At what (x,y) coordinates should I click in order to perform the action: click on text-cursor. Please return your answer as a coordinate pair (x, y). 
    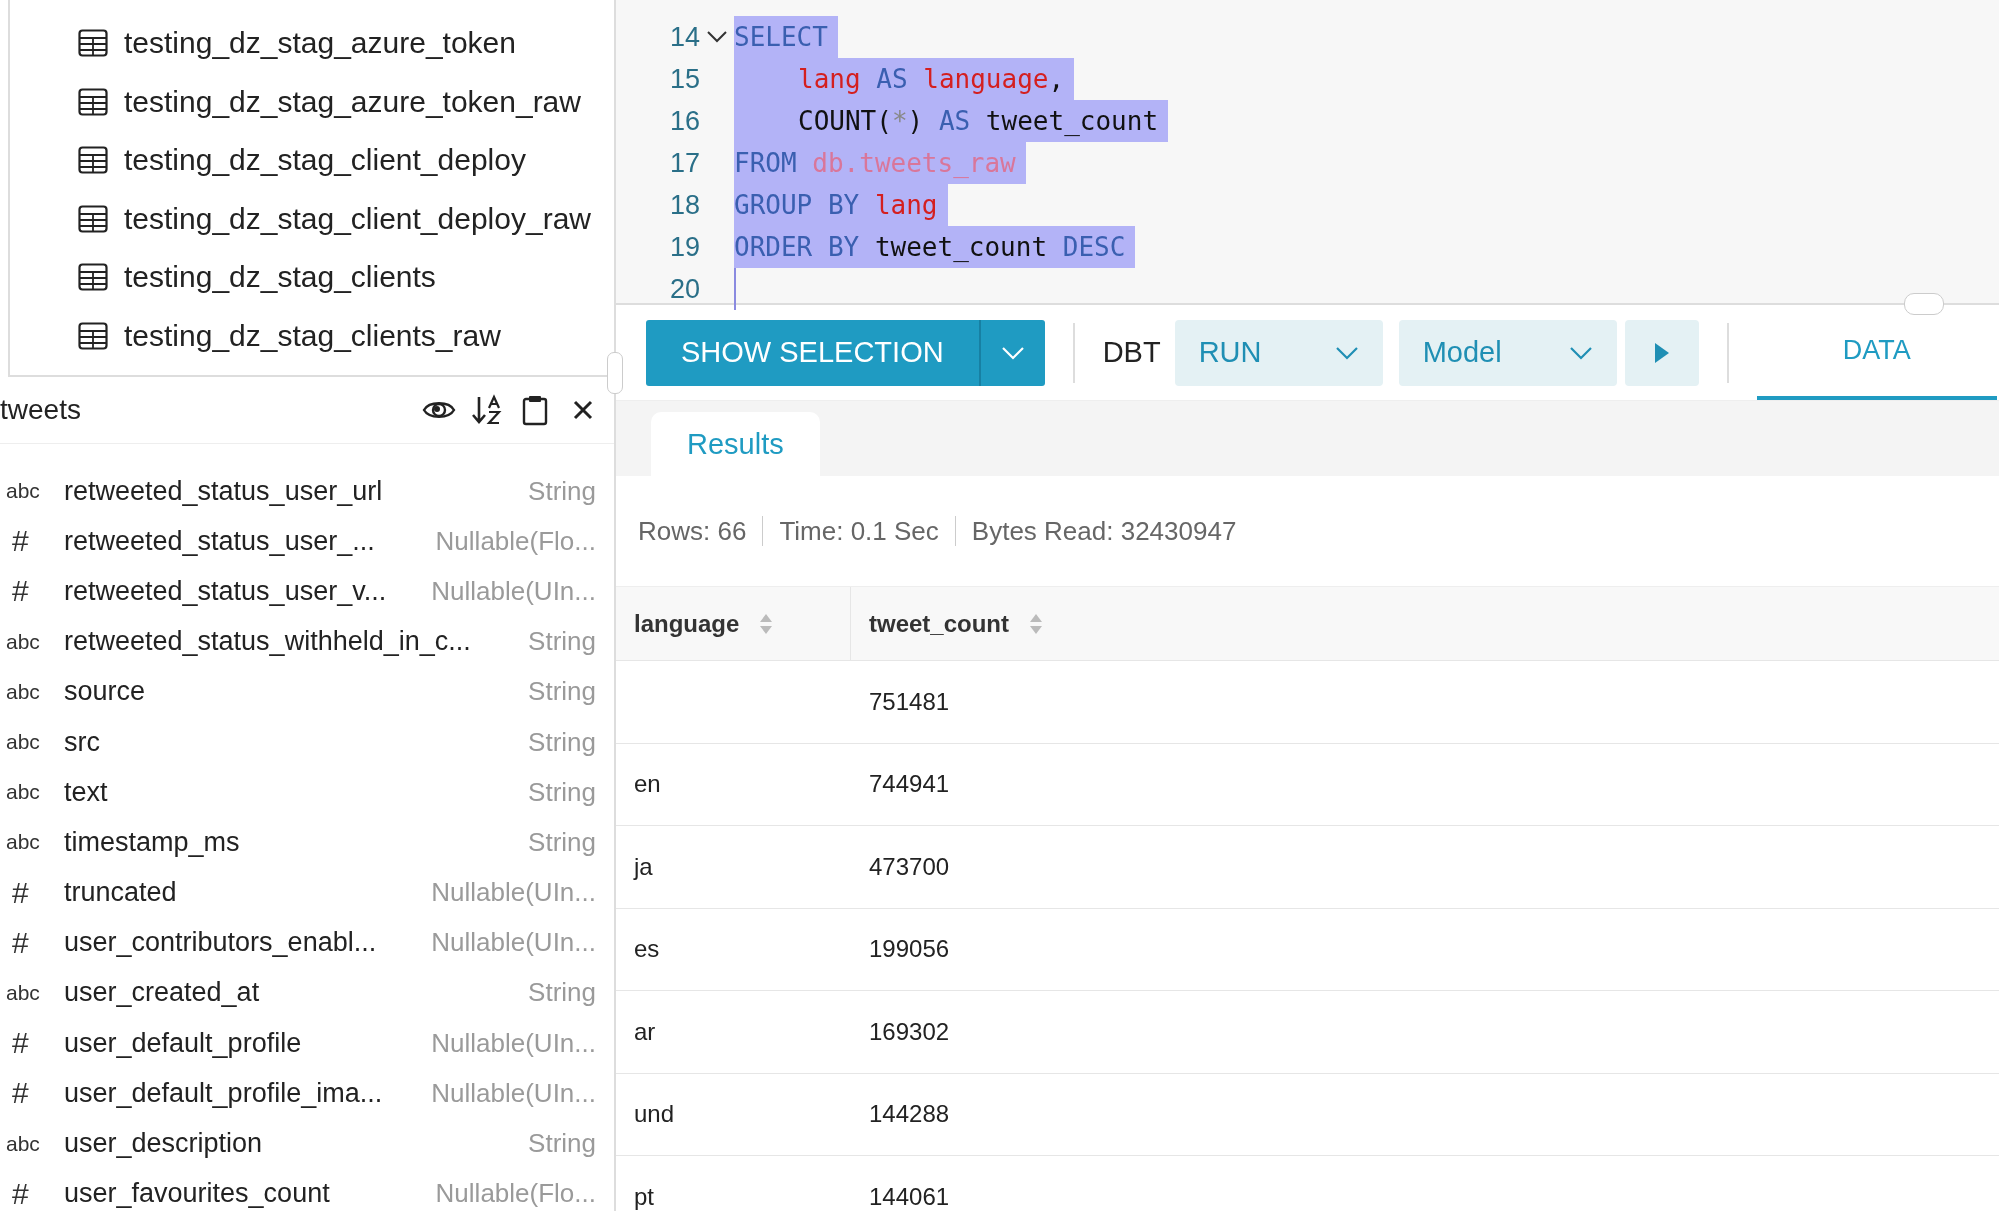
    Looking at the image, I should click on (735, 289).